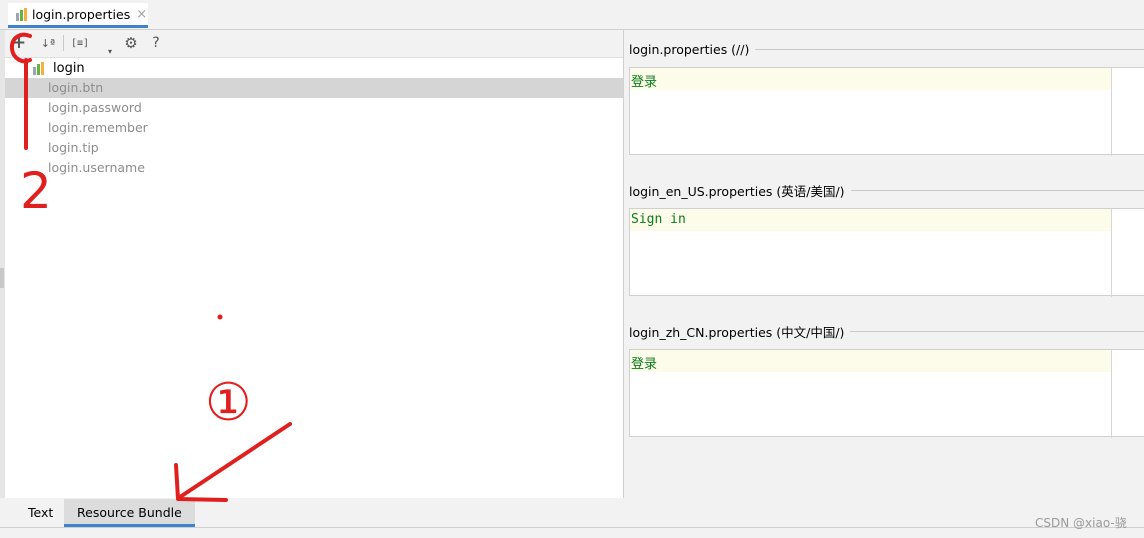 This screenshot has height=538, width=1144. What do you see at coordinates (314, 108) in the screenshot?
I see `tree-item-login-password: login.password` at bounding box center [314, 108].